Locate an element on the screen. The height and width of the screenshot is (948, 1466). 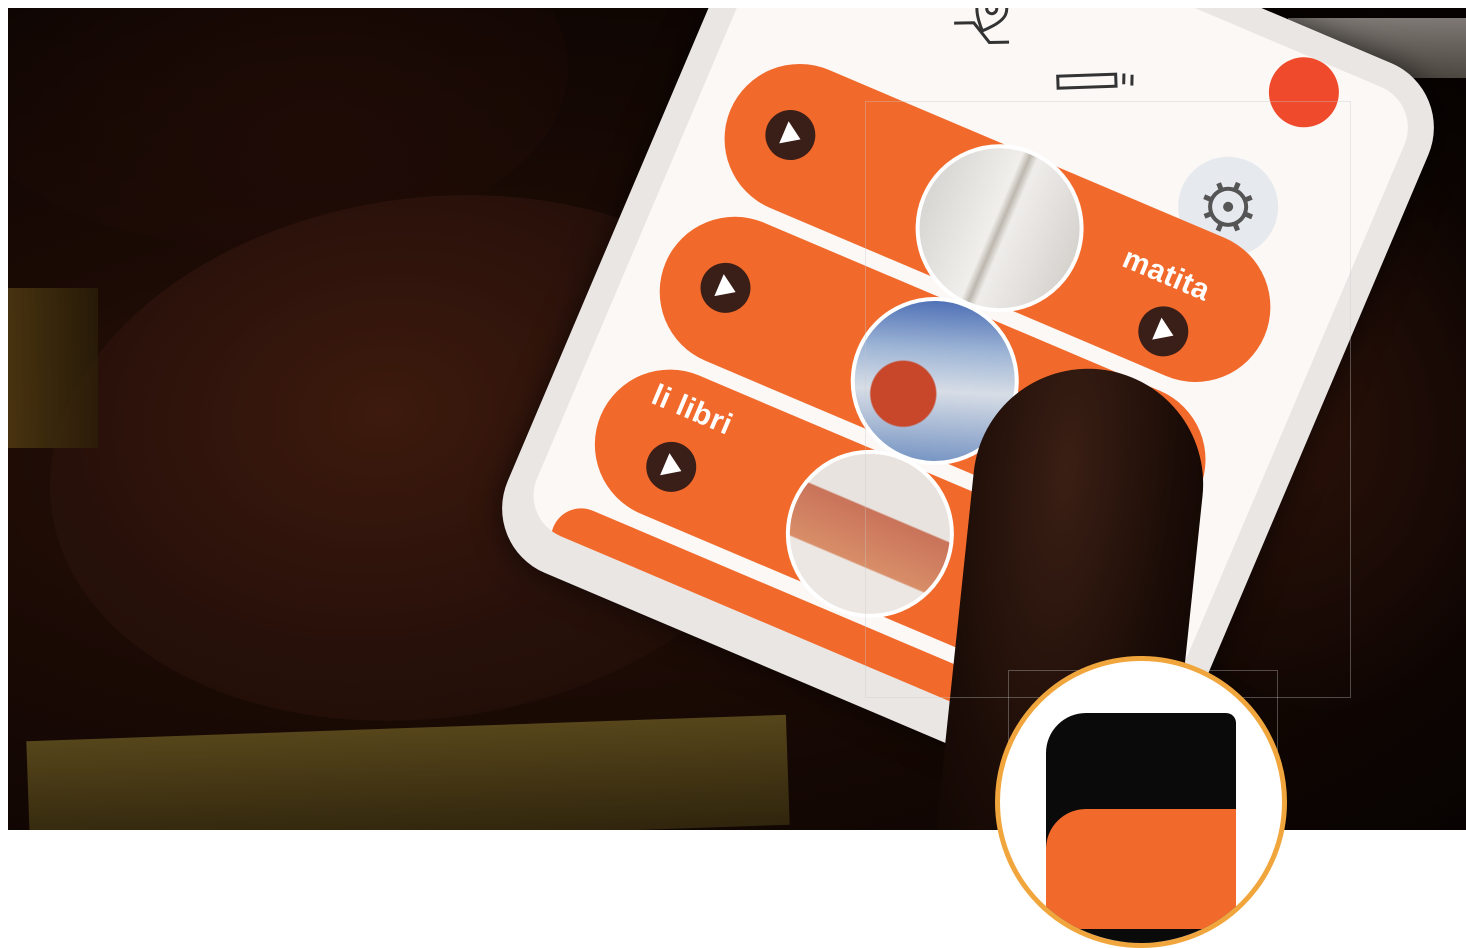
app-logo is located at coordinates (1141, 802).